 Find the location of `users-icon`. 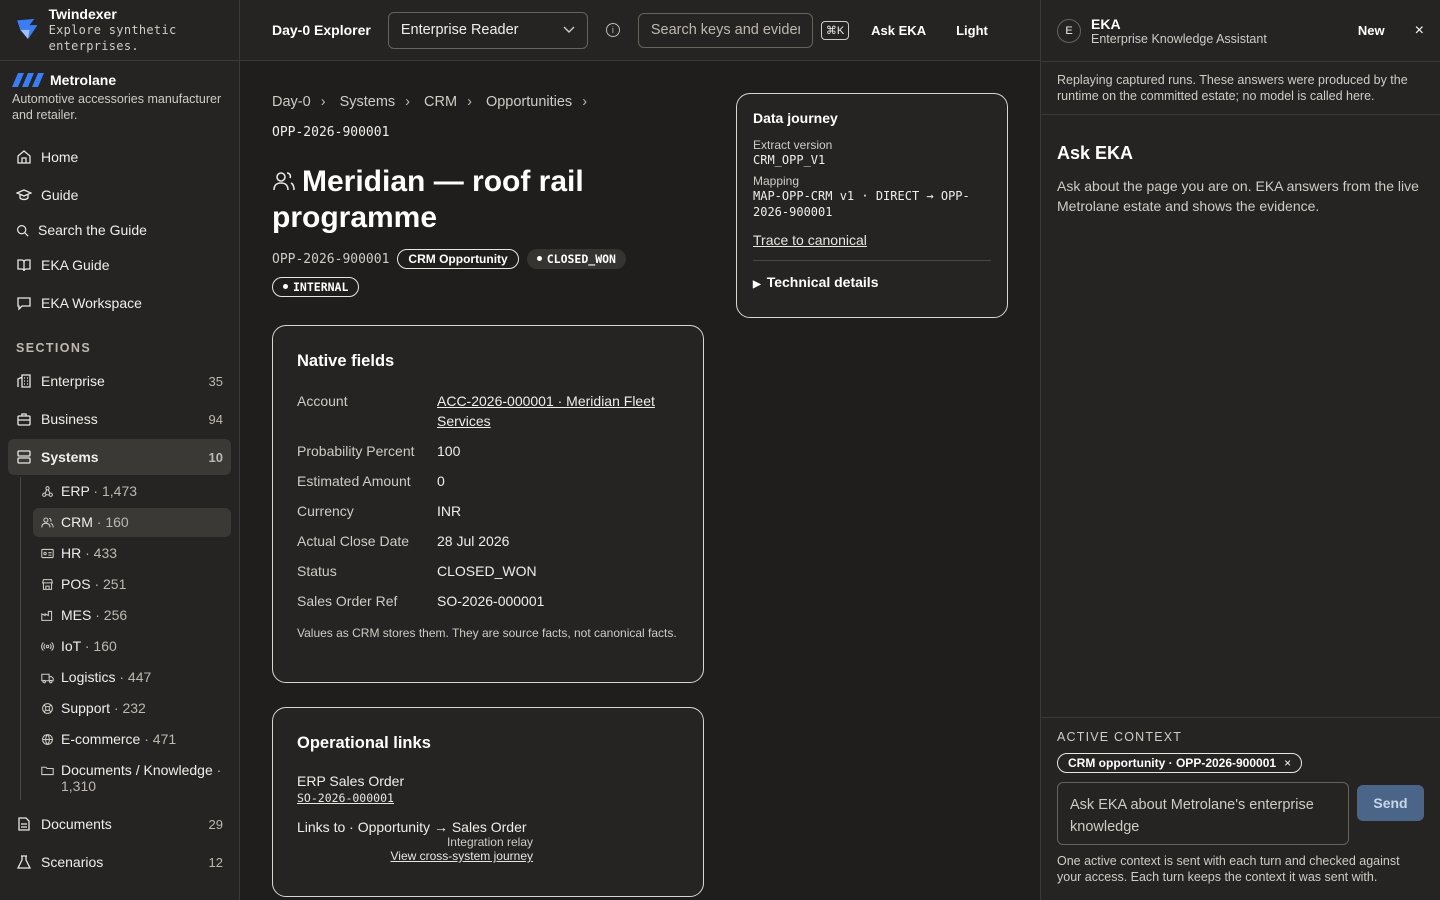

users-icon is located at coordinates (284, 181).